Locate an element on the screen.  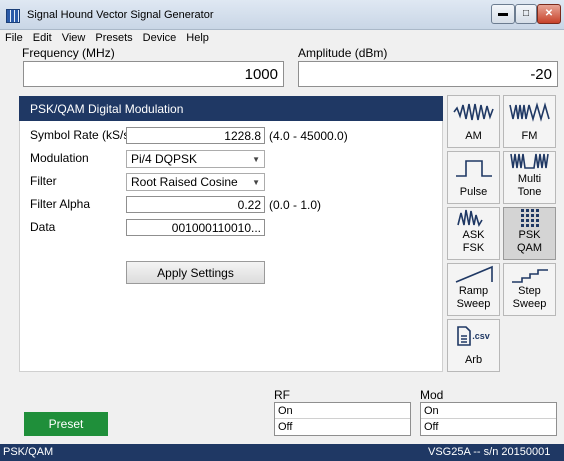
rf-toggle-group: On Off is located at coordinates (342, 419).